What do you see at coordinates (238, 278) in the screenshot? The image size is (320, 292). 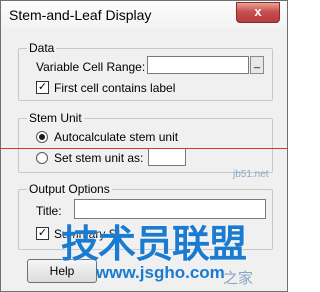 I see `watermark-side-bottom: 之家` at bounding box center [238, 278].